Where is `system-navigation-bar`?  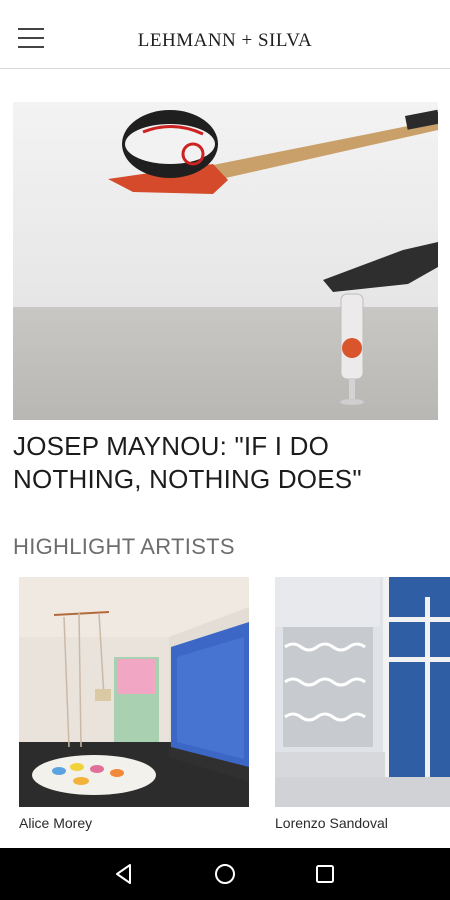 system-navigation-bar is located at coordinates (225, 874).